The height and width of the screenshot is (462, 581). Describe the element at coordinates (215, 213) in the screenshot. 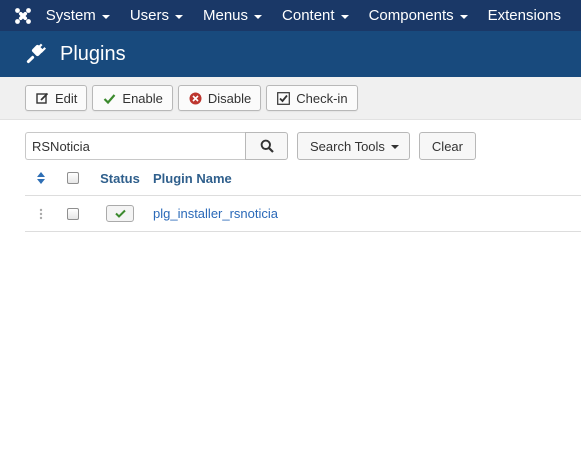

I see `plugin-name-link: plg_installer_rsnoticia` at that location.